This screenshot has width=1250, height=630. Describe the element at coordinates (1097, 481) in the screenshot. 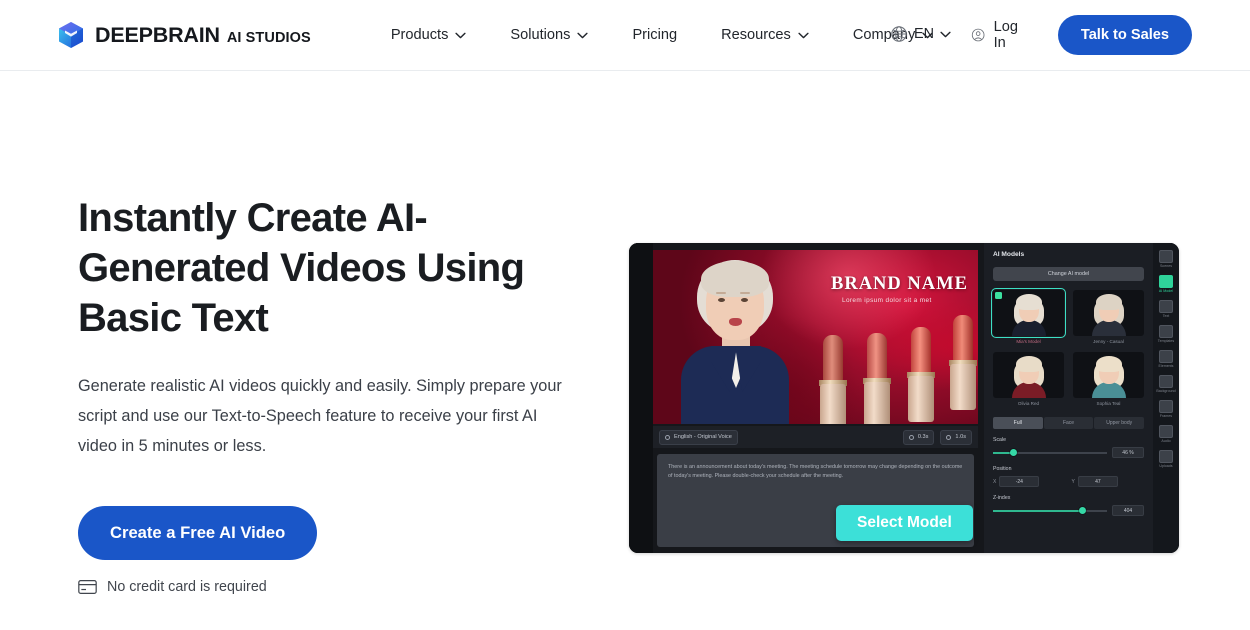

I see `position-y-value: 47` at that location.